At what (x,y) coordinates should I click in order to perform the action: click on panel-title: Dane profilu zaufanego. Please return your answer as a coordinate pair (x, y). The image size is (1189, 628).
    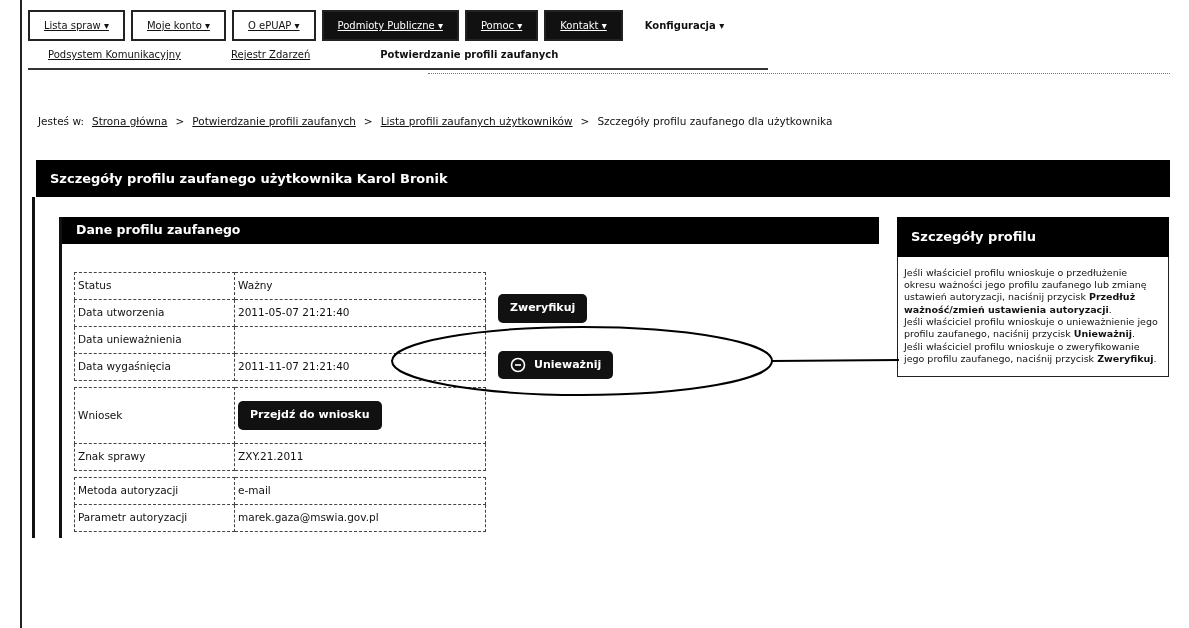
    Looking at the image, I should click on (470, 230).